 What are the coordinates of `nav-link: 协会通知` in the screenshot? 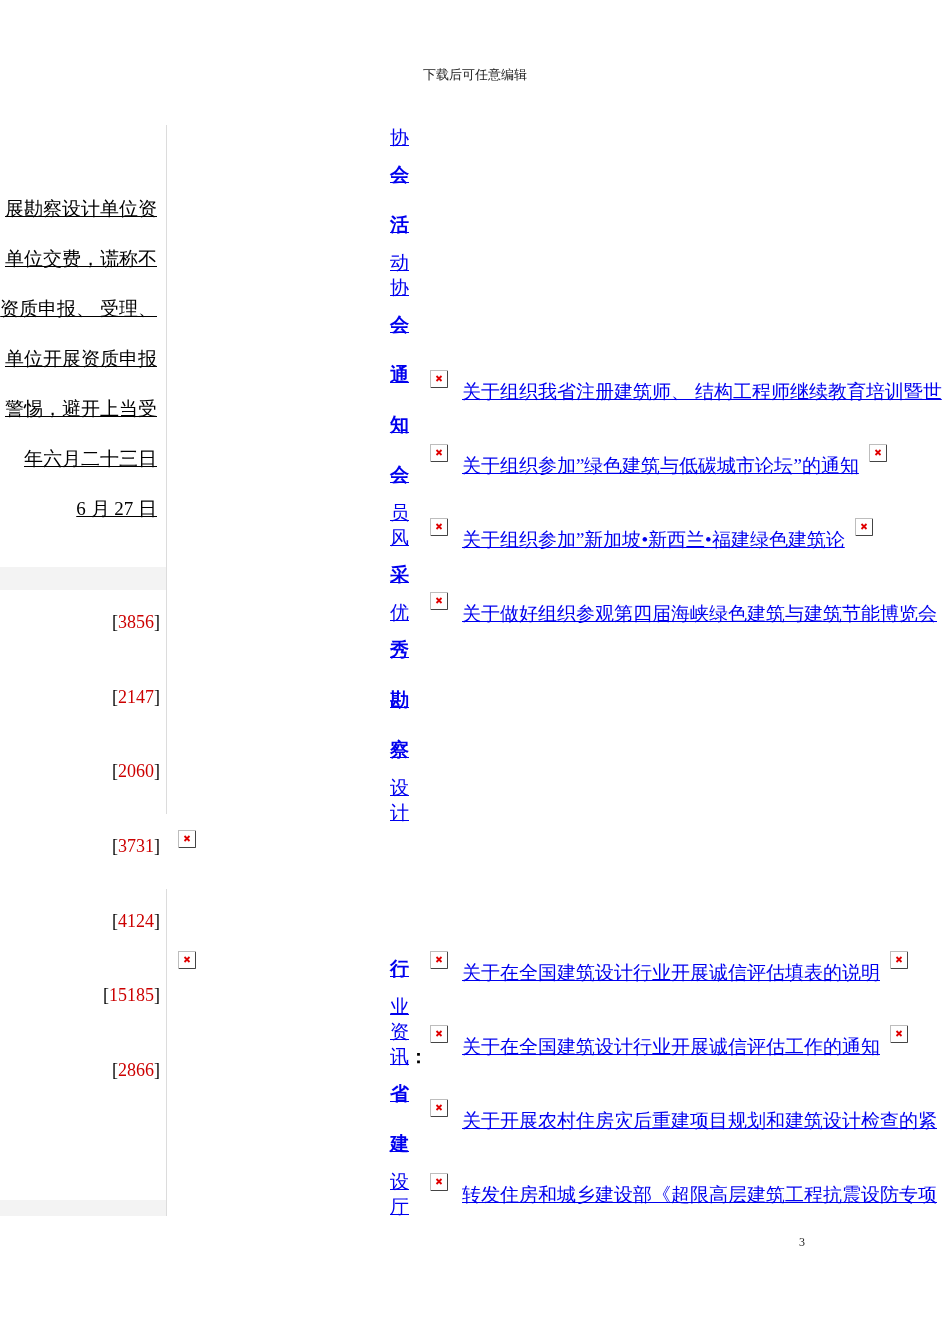 It's located at (399, 362).